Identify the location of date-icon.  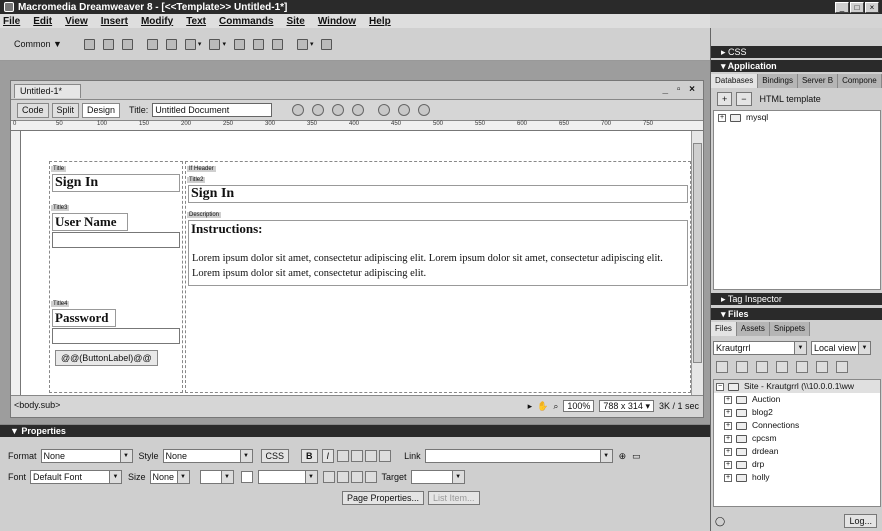
(239, 44).